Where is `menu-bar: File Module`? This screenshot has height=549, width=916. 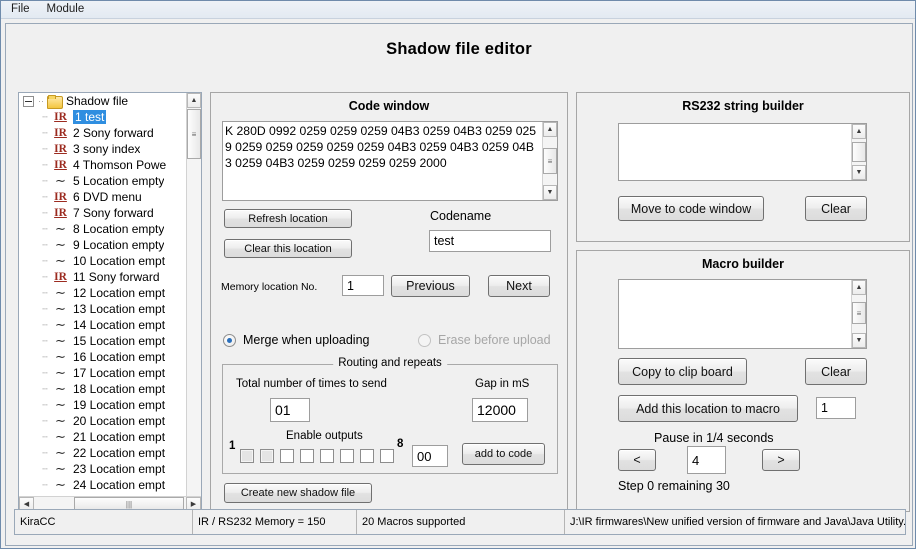
menu-bar: File Module is located at coordinates (458, 10).